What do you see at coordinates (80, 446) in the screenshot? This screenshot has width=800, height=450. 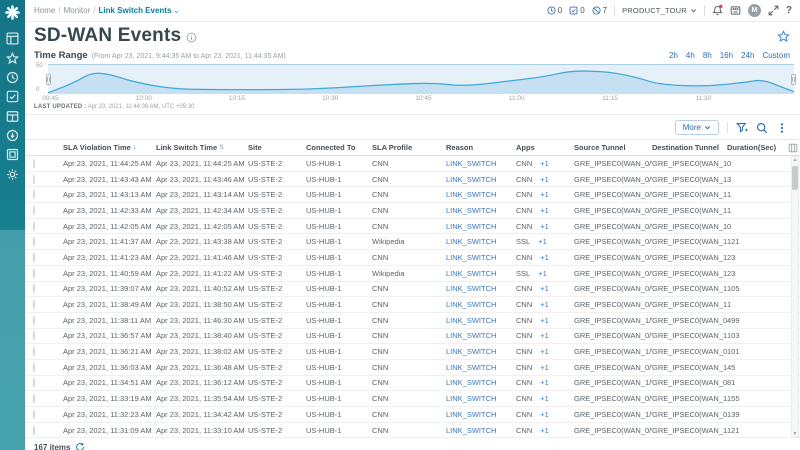 I see `refresh-icon` at bounding box center [80, 446].